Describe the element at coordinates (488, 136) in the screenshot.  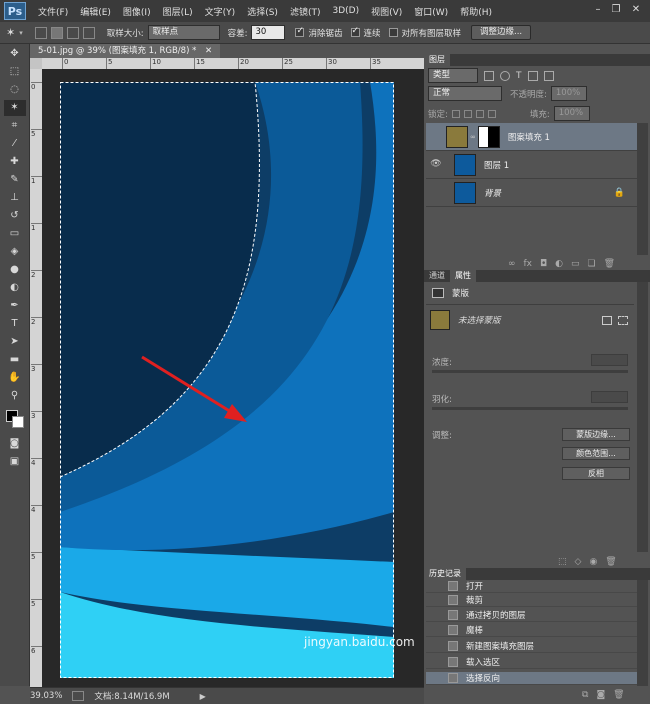
I see `mask-thumbnail` at that location.